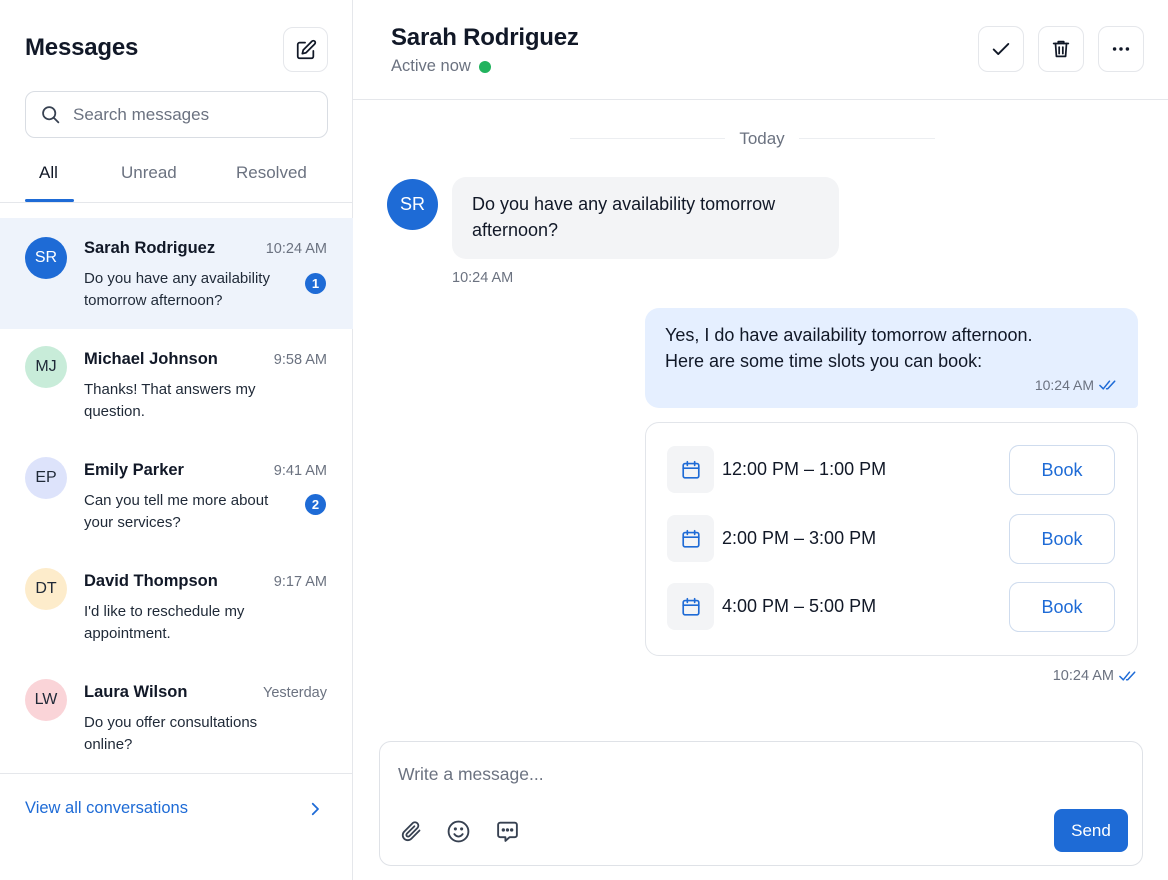 This screenshot has width=1168, height=880. I want to click on compose-button, so click(305, 49).